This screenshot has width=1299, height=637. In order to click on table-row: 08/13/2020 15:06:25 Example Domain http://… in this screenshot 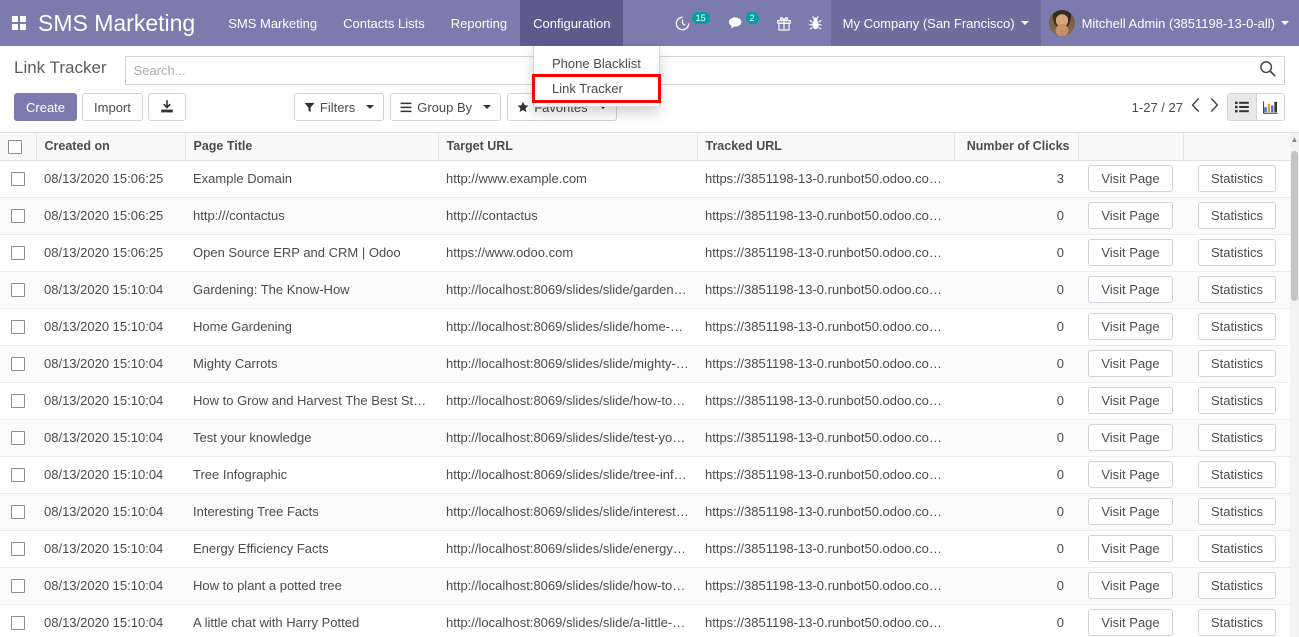, I will do `click(645, 179)`.